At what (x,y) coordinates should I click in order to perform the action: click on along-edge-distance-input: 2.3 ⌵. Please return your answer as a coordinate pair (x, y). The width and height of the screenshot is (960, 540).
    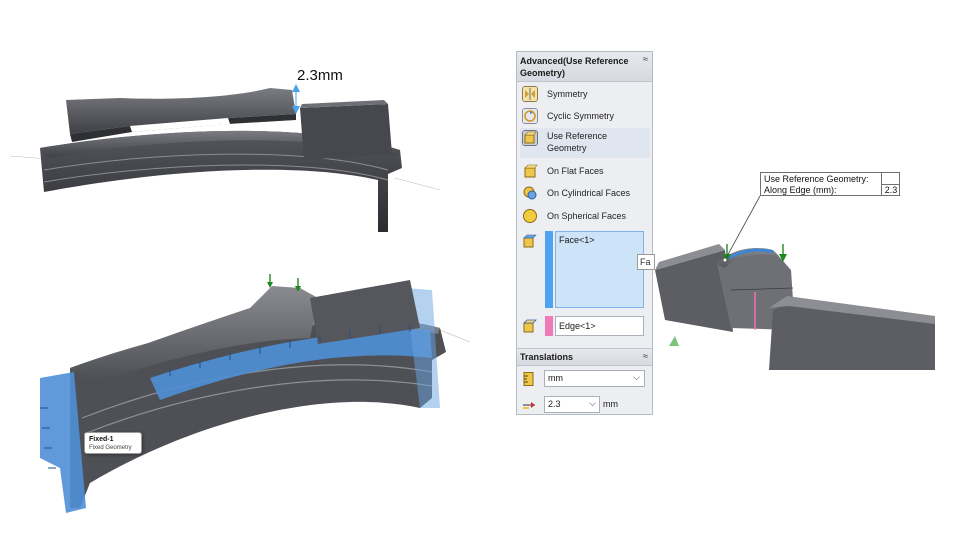
    Looking at the image, I should click on (572, 404).